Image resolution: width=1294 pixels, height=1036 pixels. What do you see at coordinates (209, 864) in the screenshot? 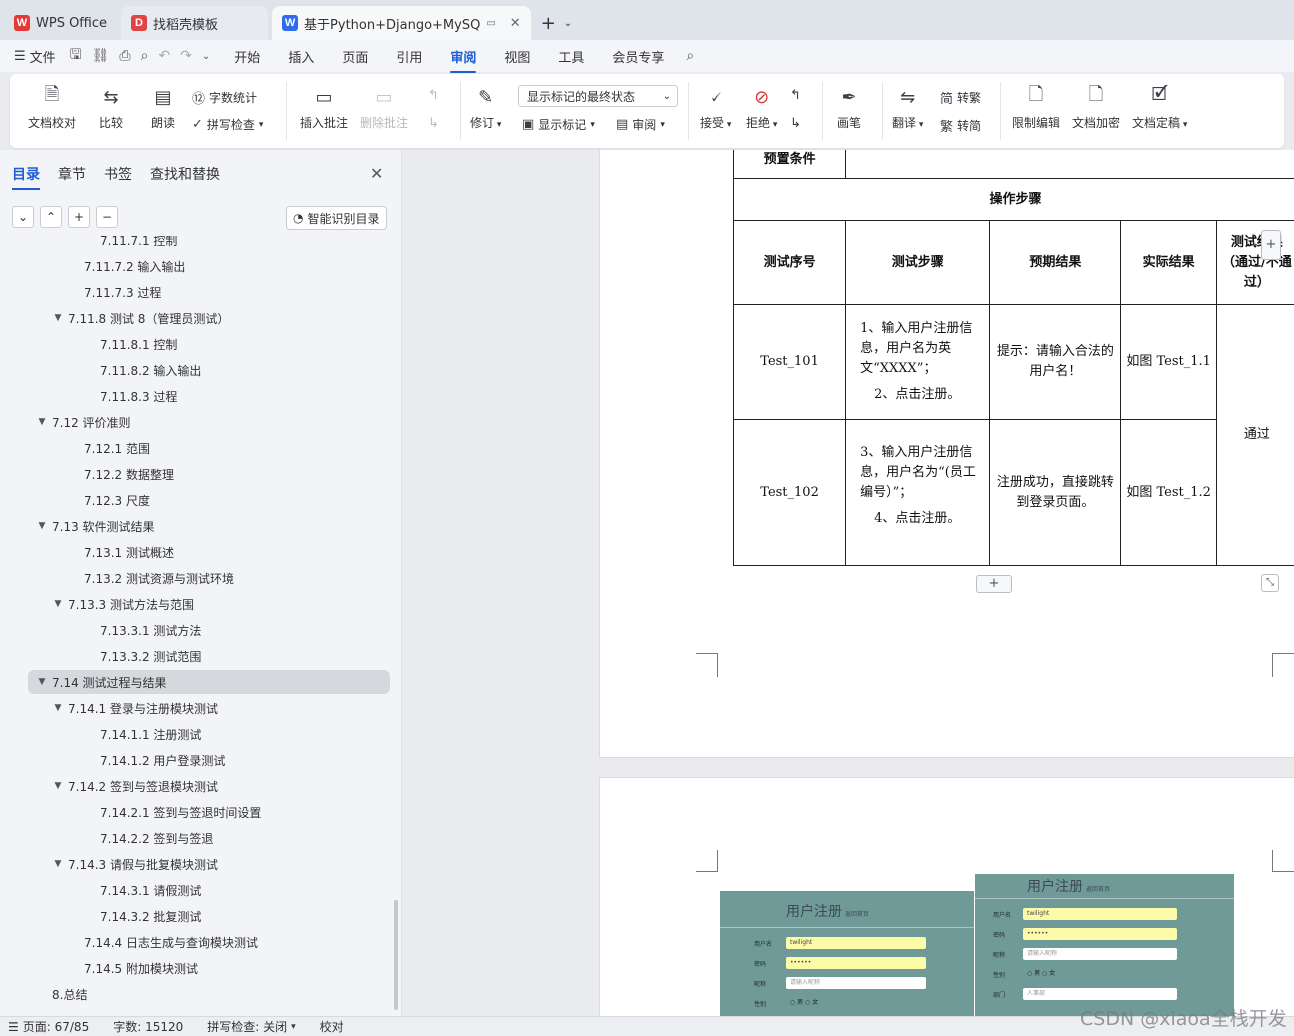
I see `toc-item: ▼ 7.14.3 请假与批复模块测试` at bounding box center [209, 864].